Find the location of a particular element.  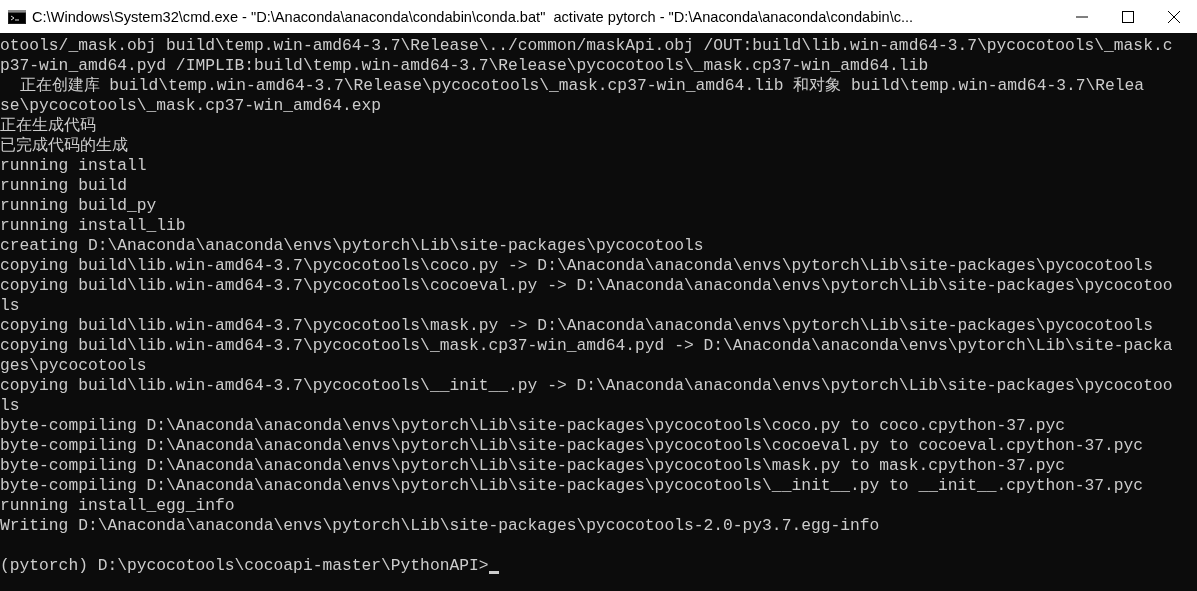

close-icon is located at coordinates (1174, 16).